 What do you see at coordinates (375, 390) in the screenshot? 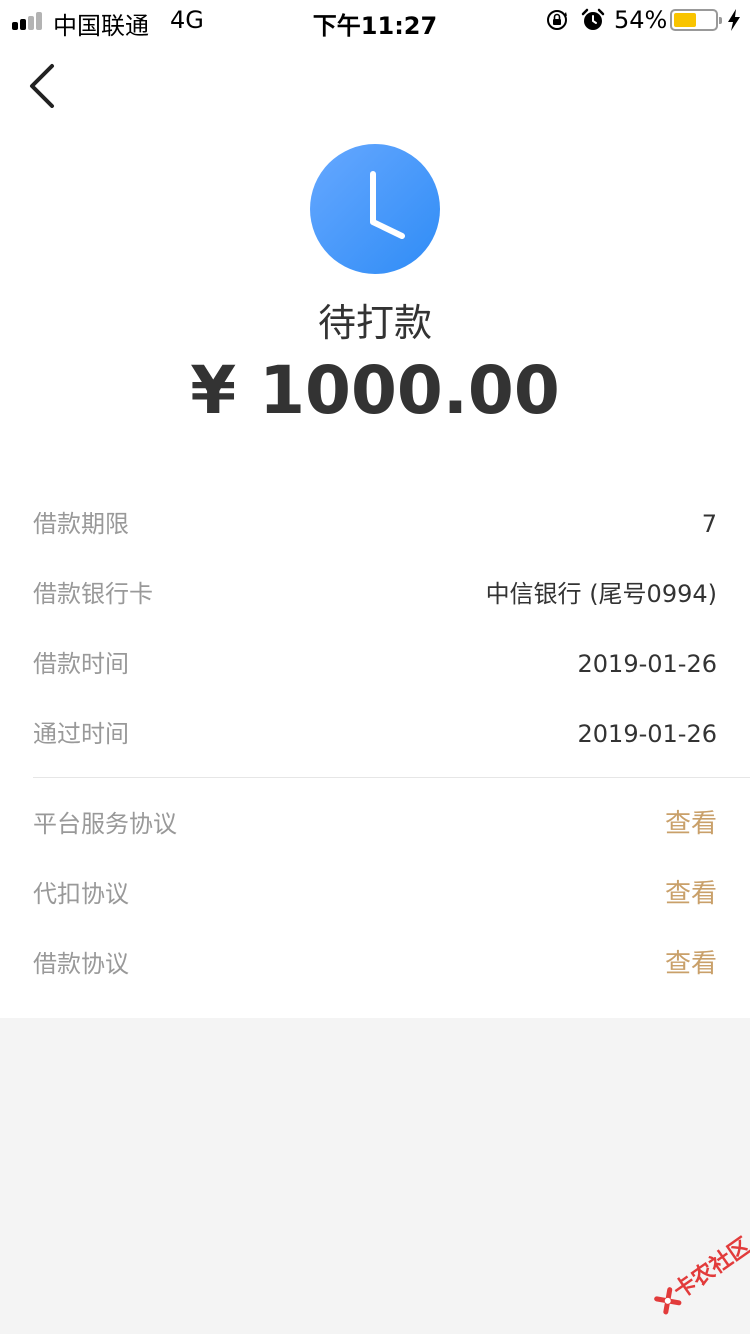
I see `loan-amount: ¥ 1000.00` at bounding box center [375, 390].